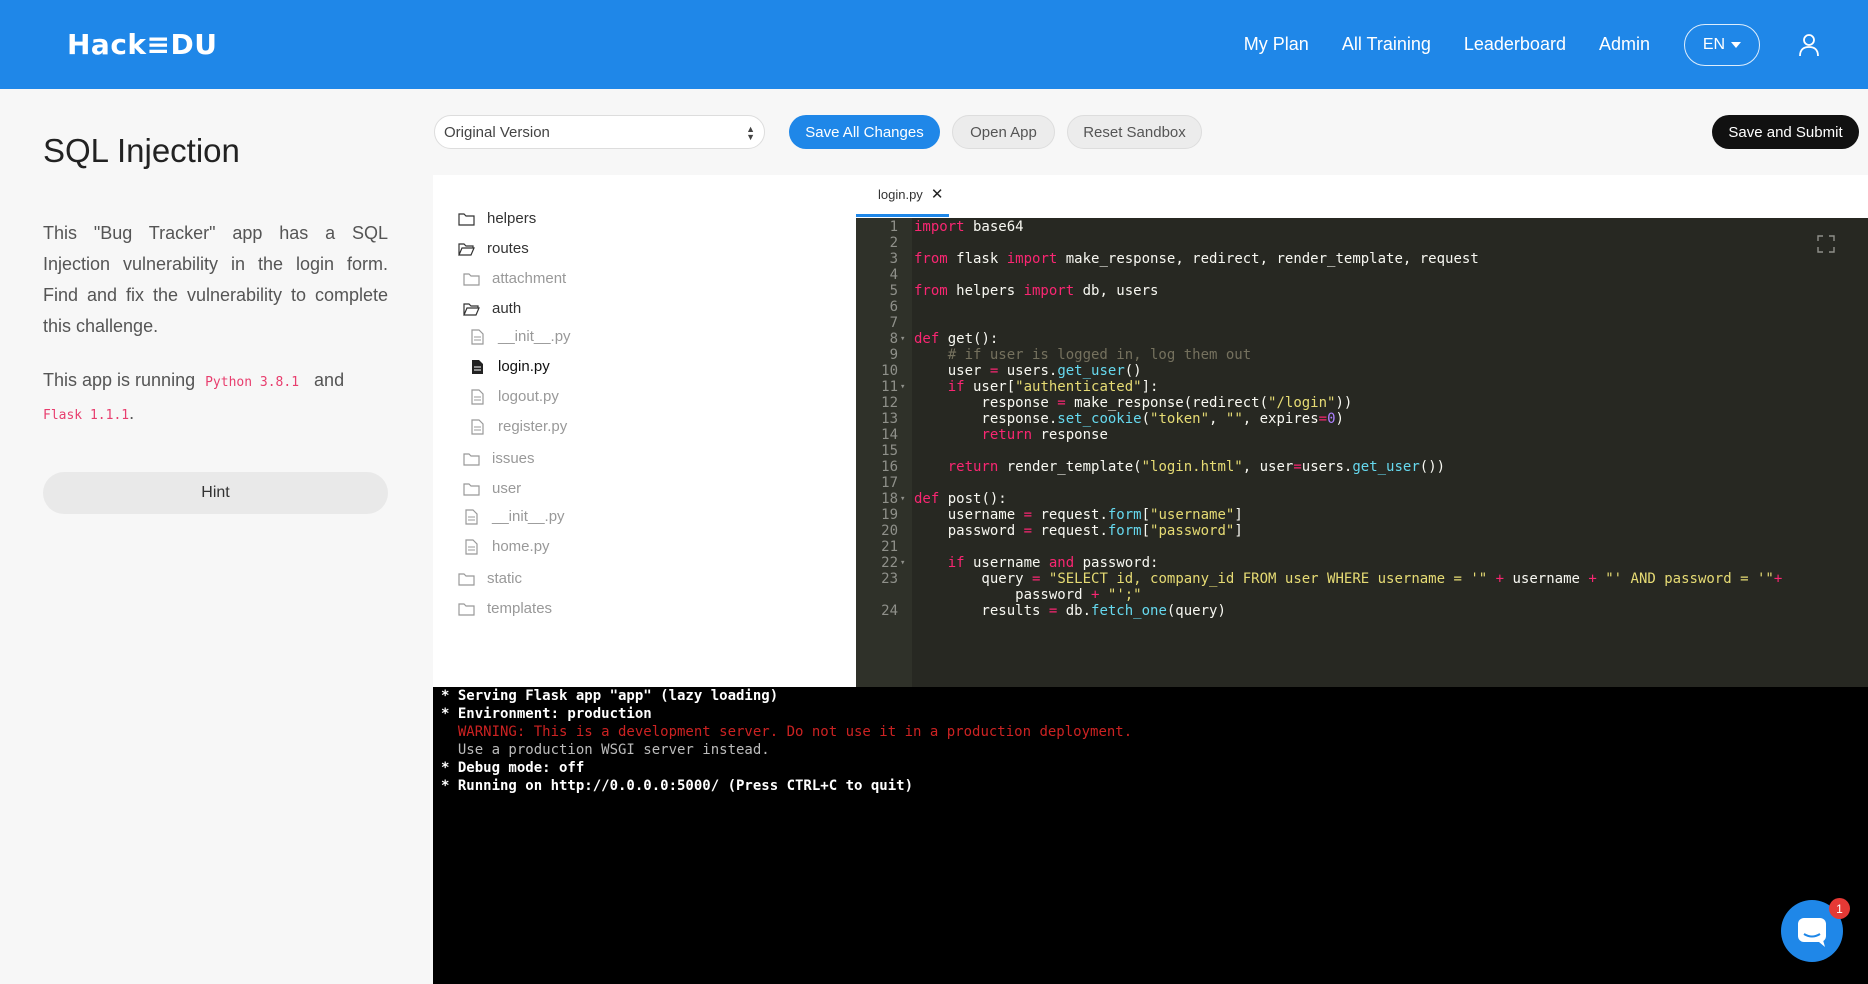 This screenshot has height=984, width=1868. I want to click on tree-item-label: helpers, so click(512, 218).